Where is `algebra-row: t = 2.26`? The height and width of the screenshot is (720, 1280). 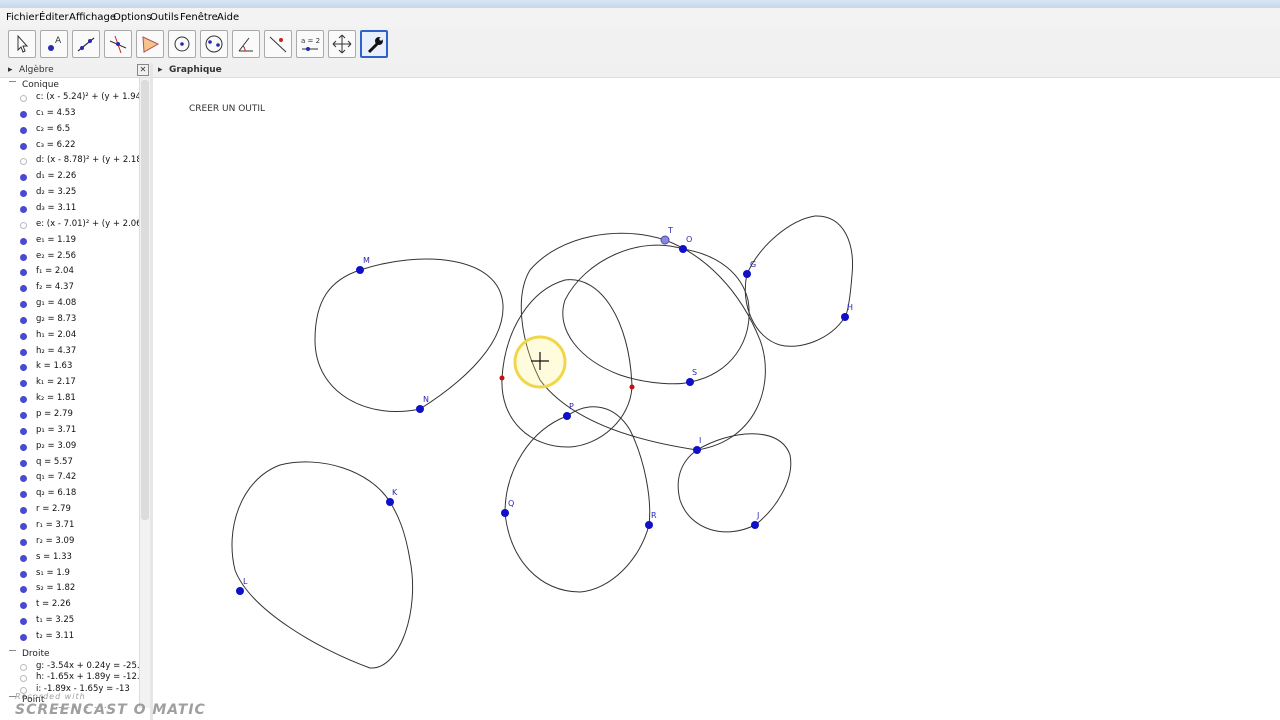
algebra-row: t = 2.26 is located at coordinates (70, 606).